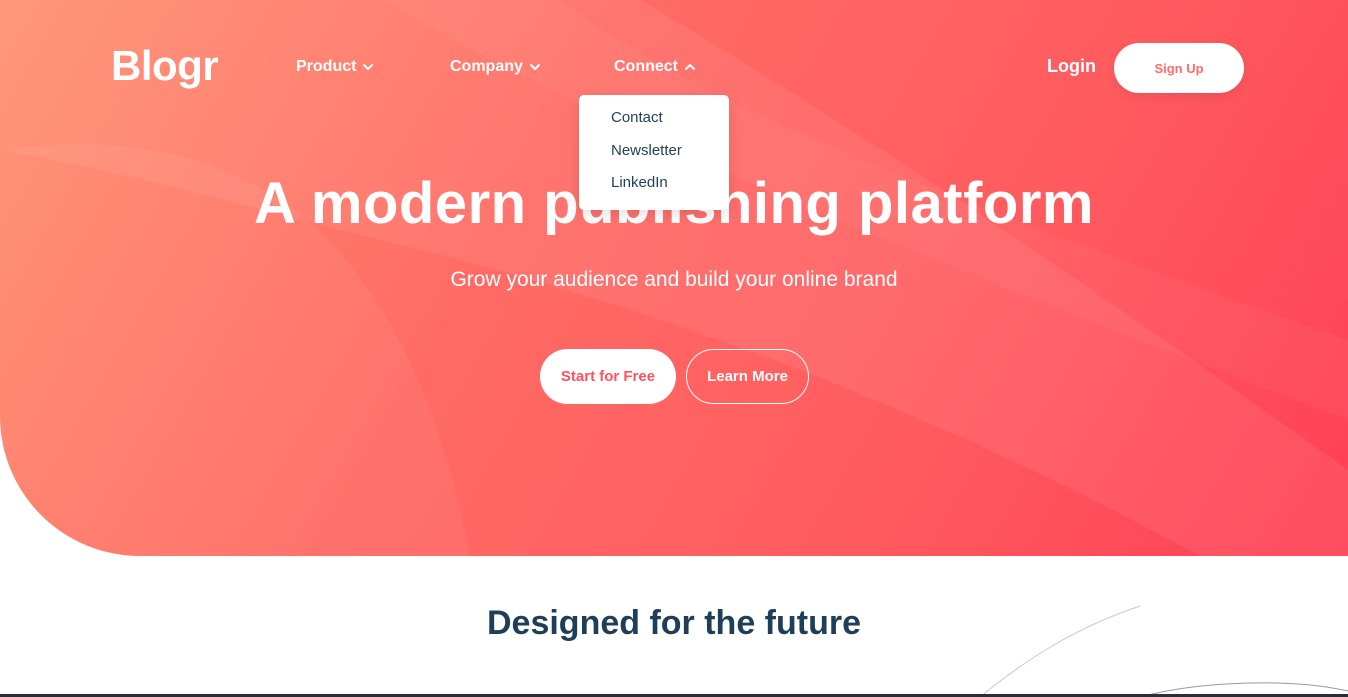 The height and width of the screenshot is (697, 1348). Describe the element at coordinates (608, 376) in the screenshot. I see `start-for-free-button: Start for Free` at that location.